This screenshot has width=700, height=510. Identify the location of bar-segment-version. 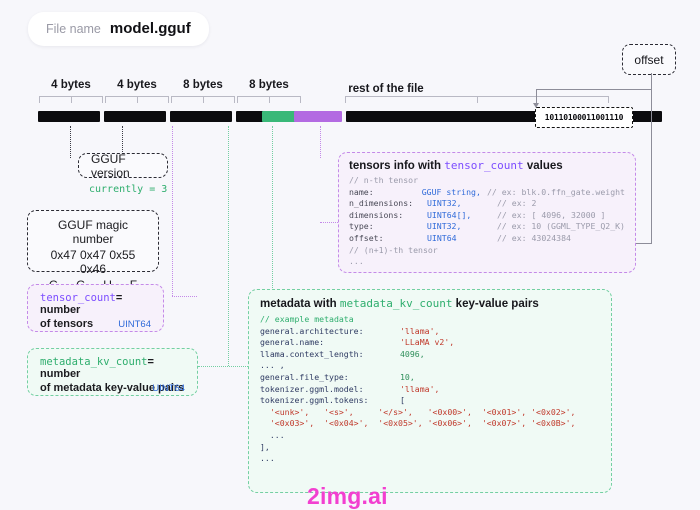
(135, 116).